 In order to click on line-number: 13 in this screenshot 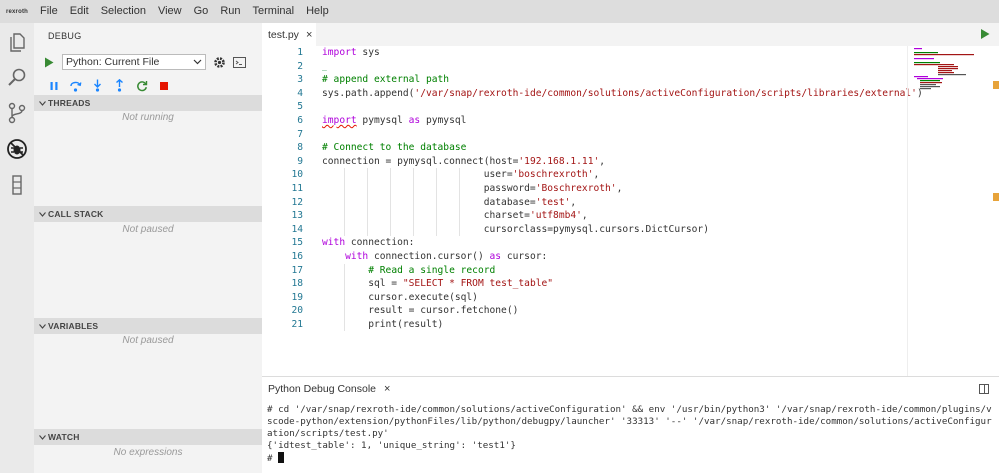, I will do `click(297, 216)`.